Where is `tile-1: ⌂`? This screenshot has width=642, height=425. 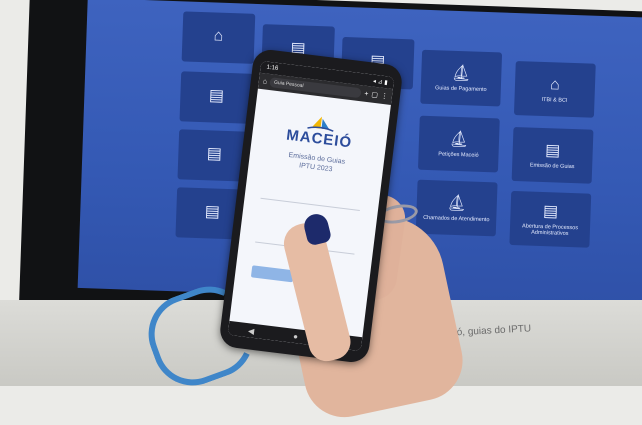
tile-1: ⌂ is located at coordinates (218, 37).